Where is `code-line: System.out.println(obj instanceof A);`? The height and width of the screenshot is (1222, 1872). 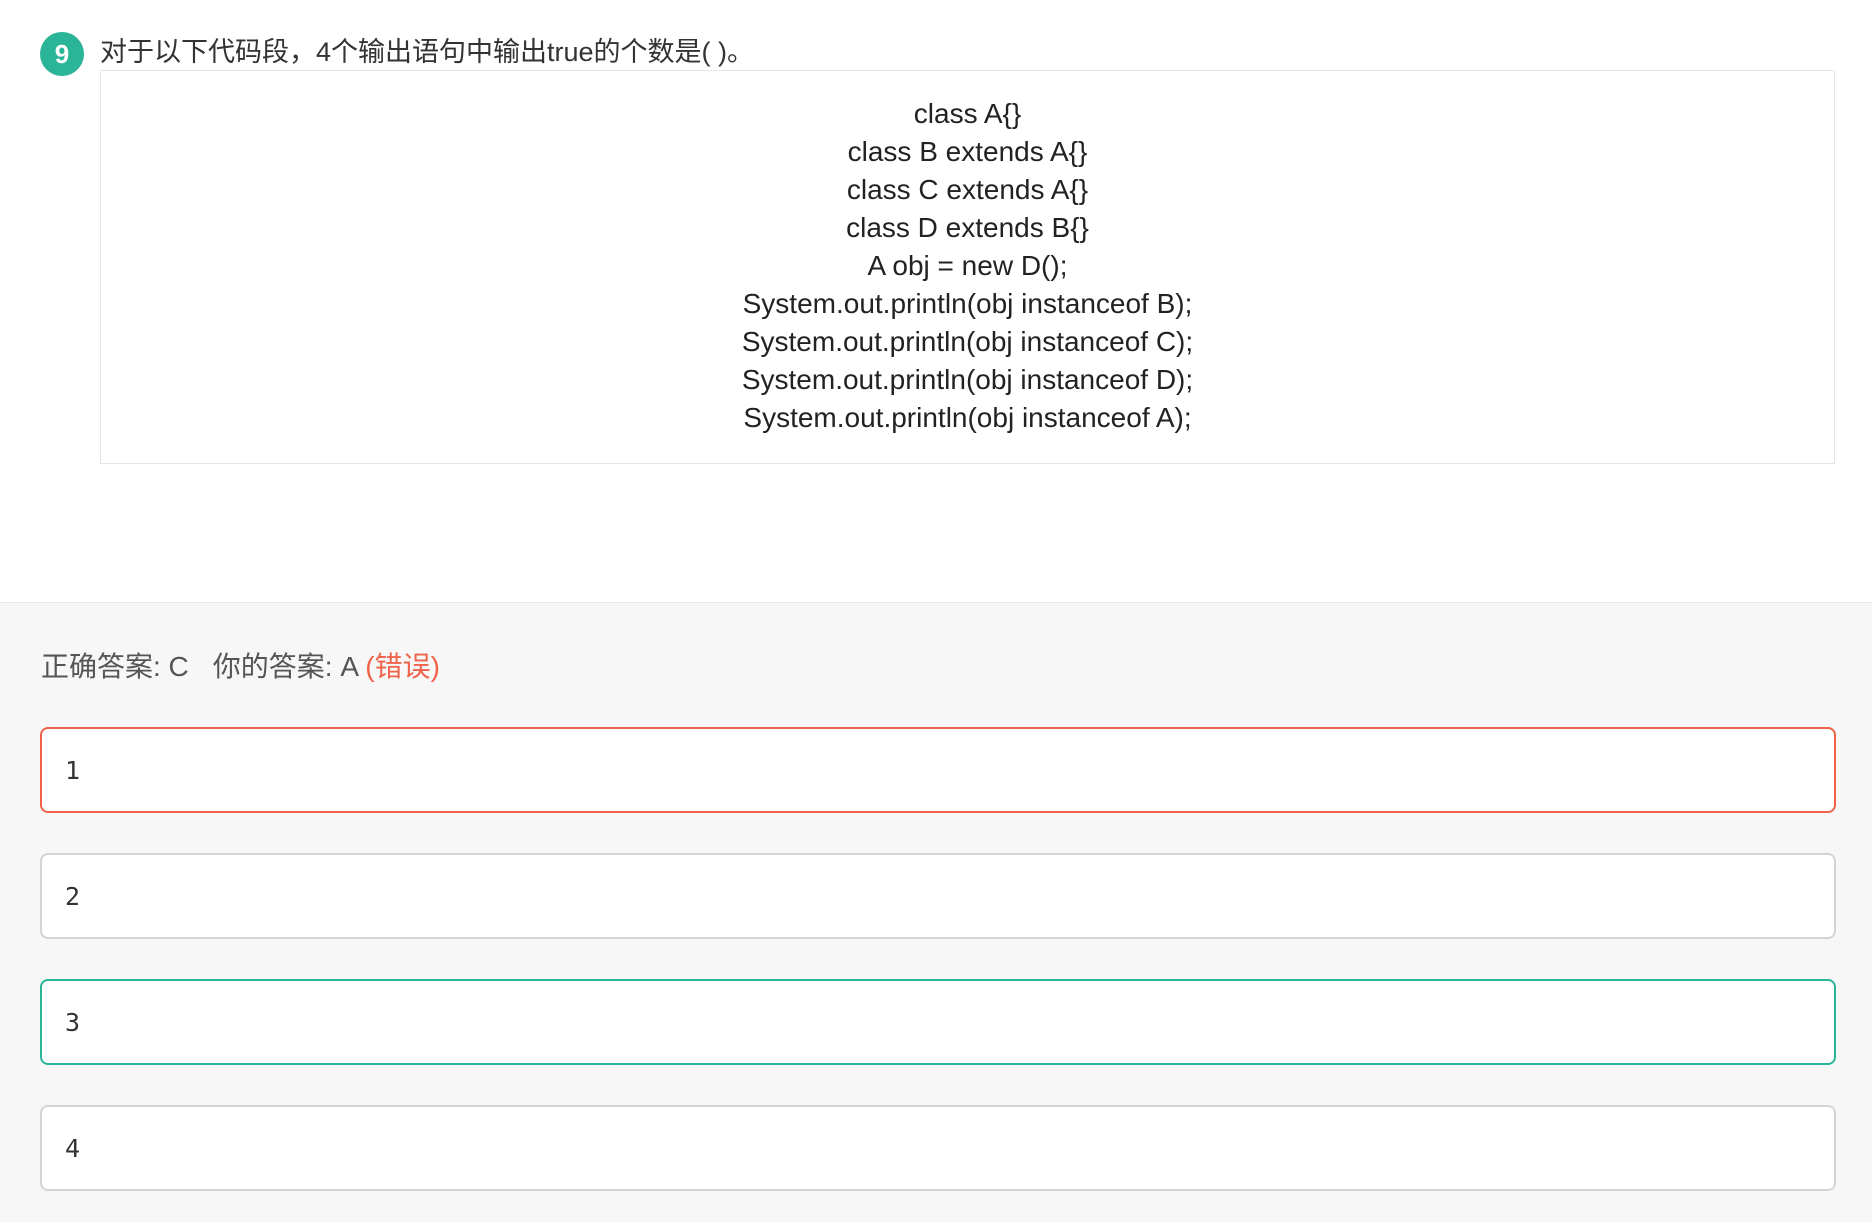
code-line: System.out.println(obj instanceof A); is located at coordinates (967, 417).